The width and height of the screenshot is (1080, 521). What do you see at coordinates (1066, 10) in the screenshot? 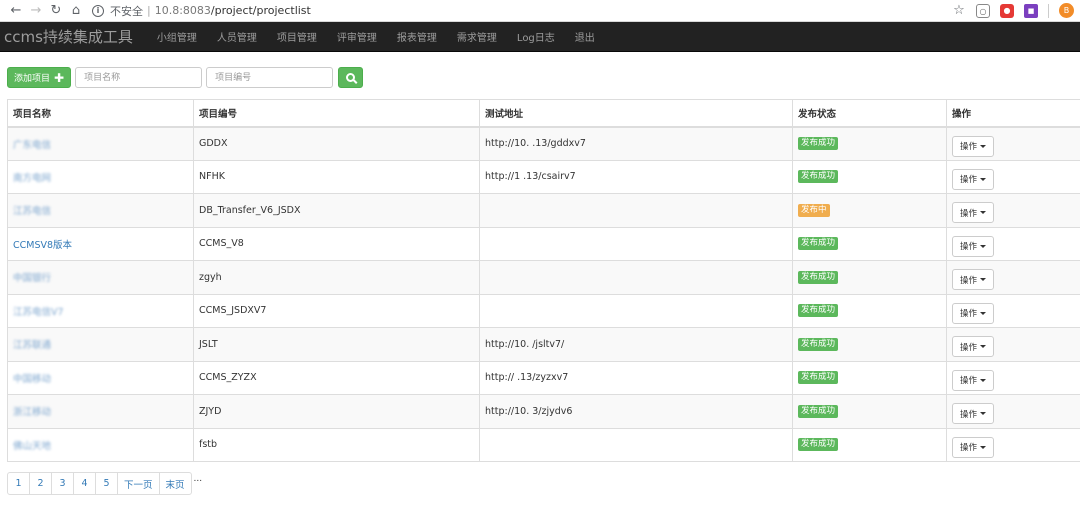
I see `profile-avatar: B` at bounding box center [1066, 10].